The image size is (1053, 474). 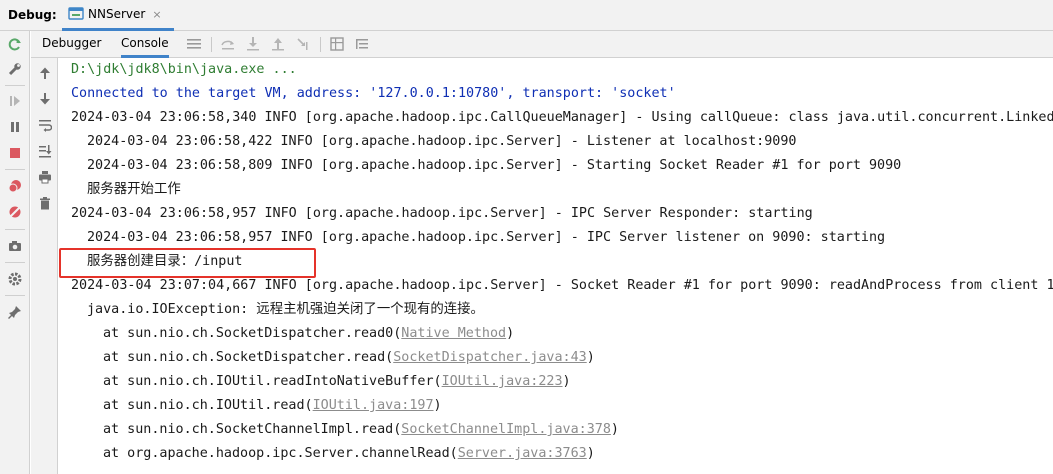 What do you see at coordinates (15, 45) in the screenshot?
I see `rerun-icon` at bounding box center [15, 45].